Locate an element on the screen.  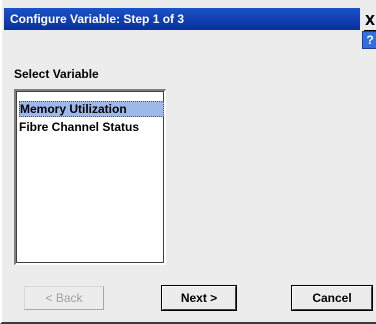
close-icon: X is located at coordinates (370, 21).